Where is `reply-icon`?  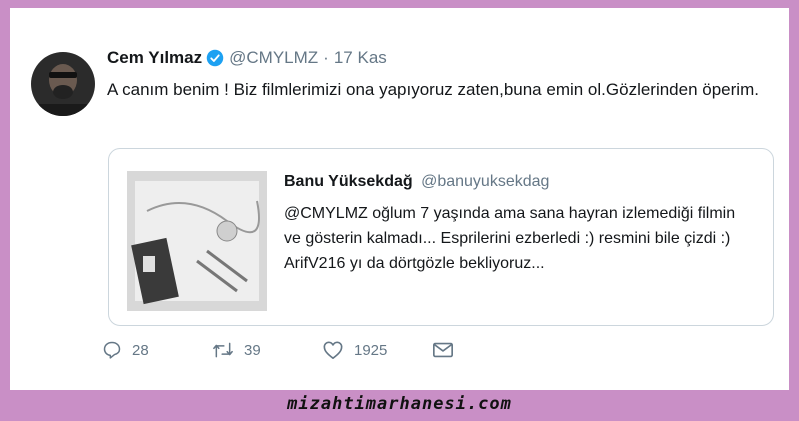
reply-icon is located at coordinates (112, 350).